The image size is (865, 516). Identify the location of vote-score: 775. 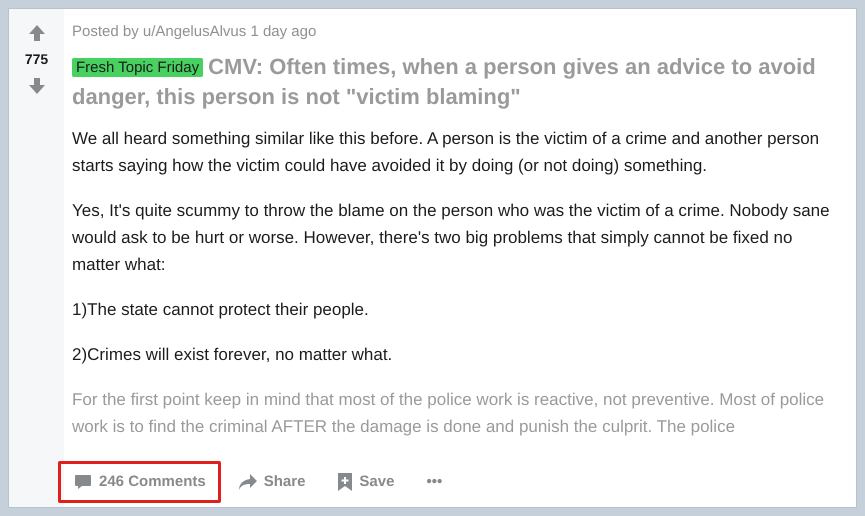
(36, 59).